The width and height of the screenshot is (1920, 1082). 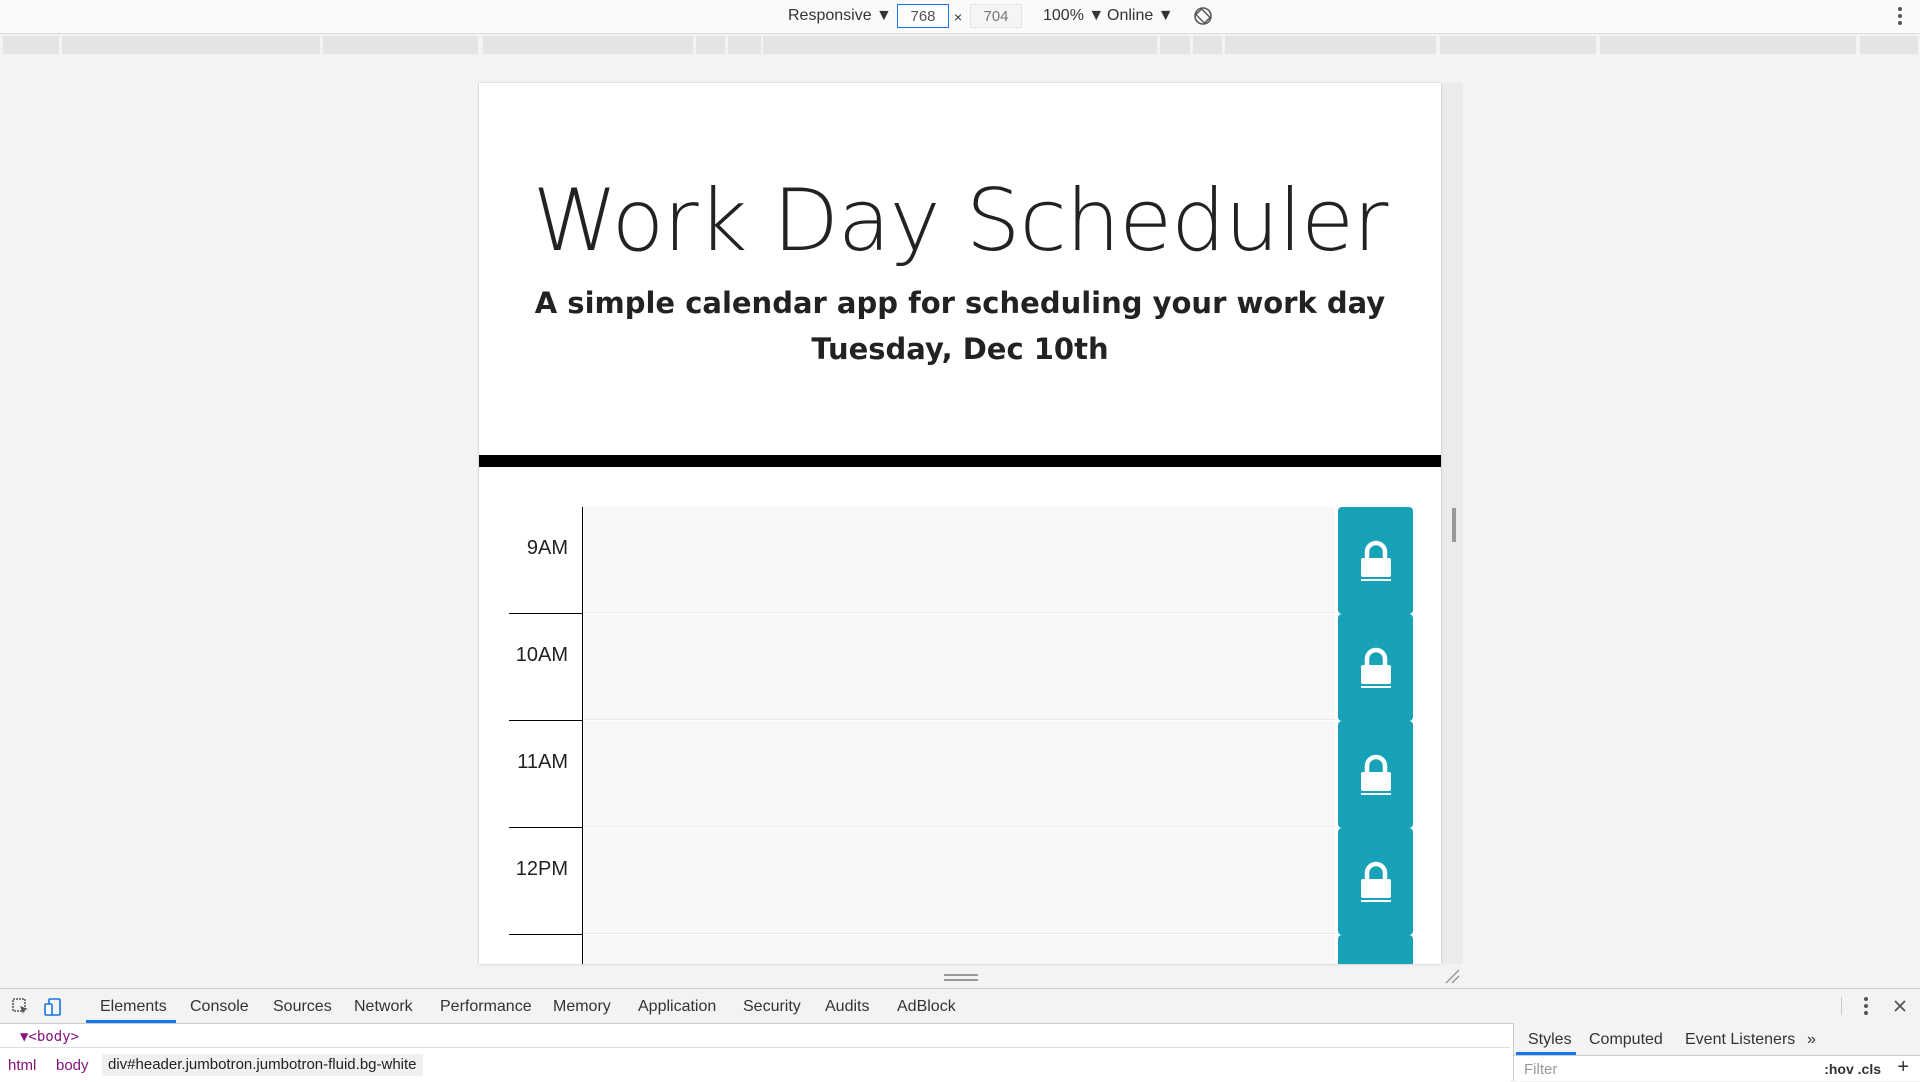 I want to click on hour-label: 11AM, so click(x=546, y=774).